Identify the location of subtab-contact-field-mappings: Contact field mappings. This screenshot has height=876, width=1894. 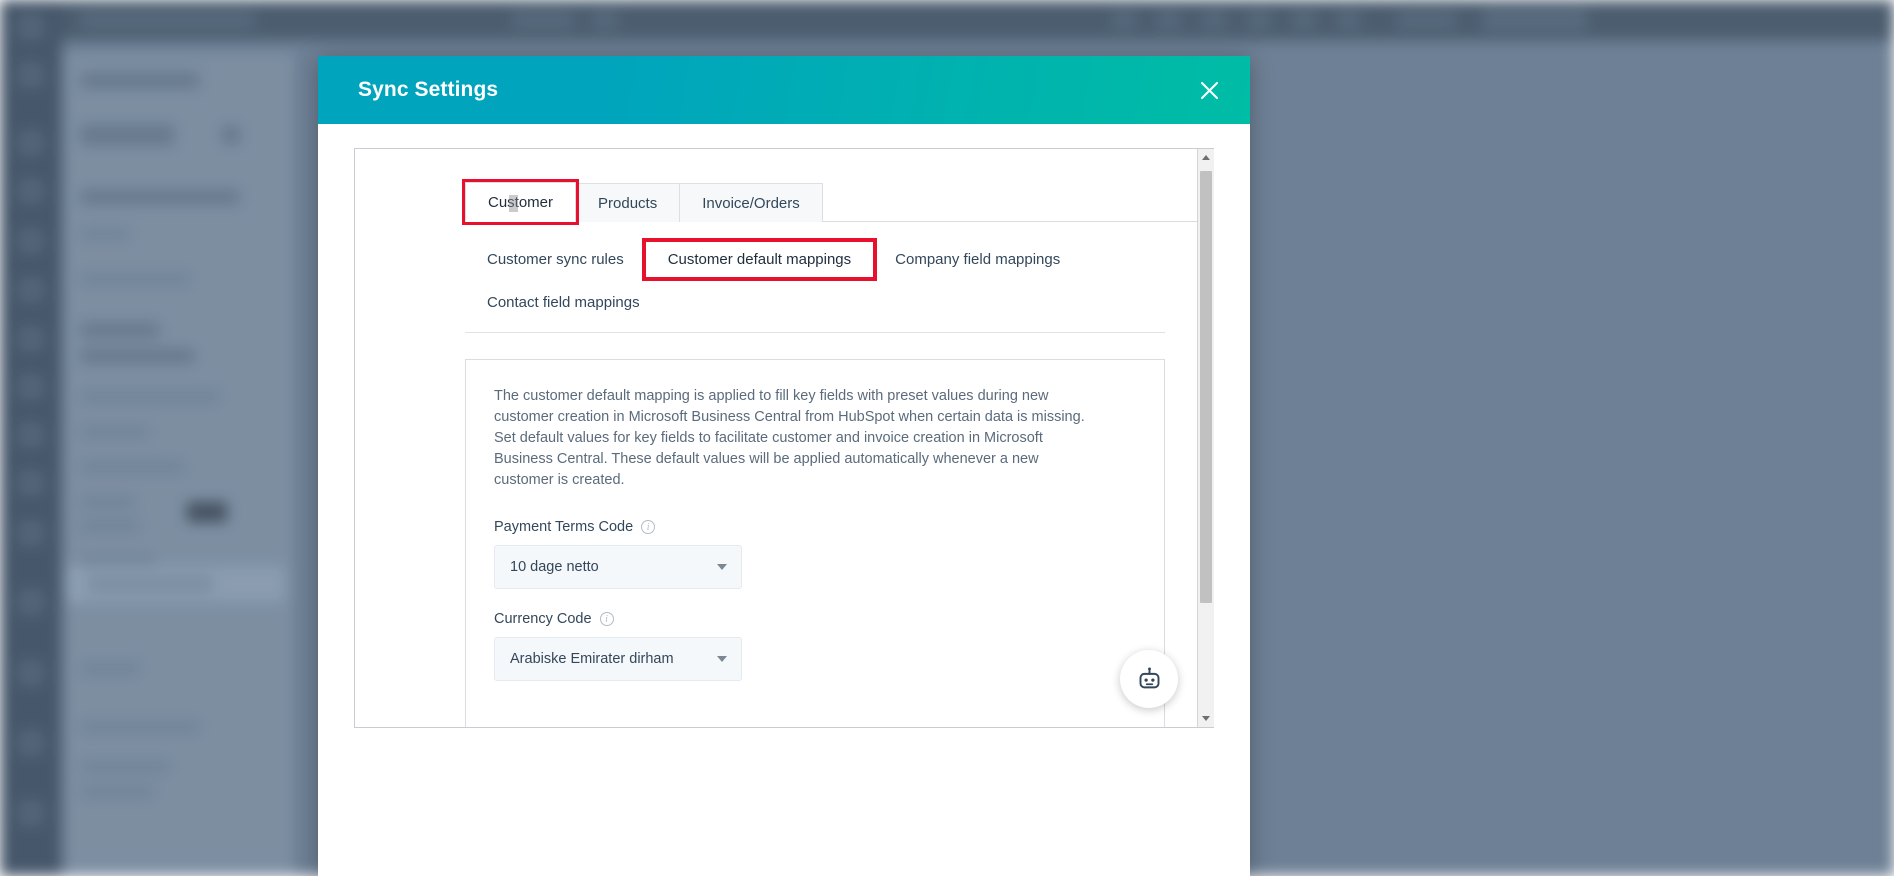
(815, 302).